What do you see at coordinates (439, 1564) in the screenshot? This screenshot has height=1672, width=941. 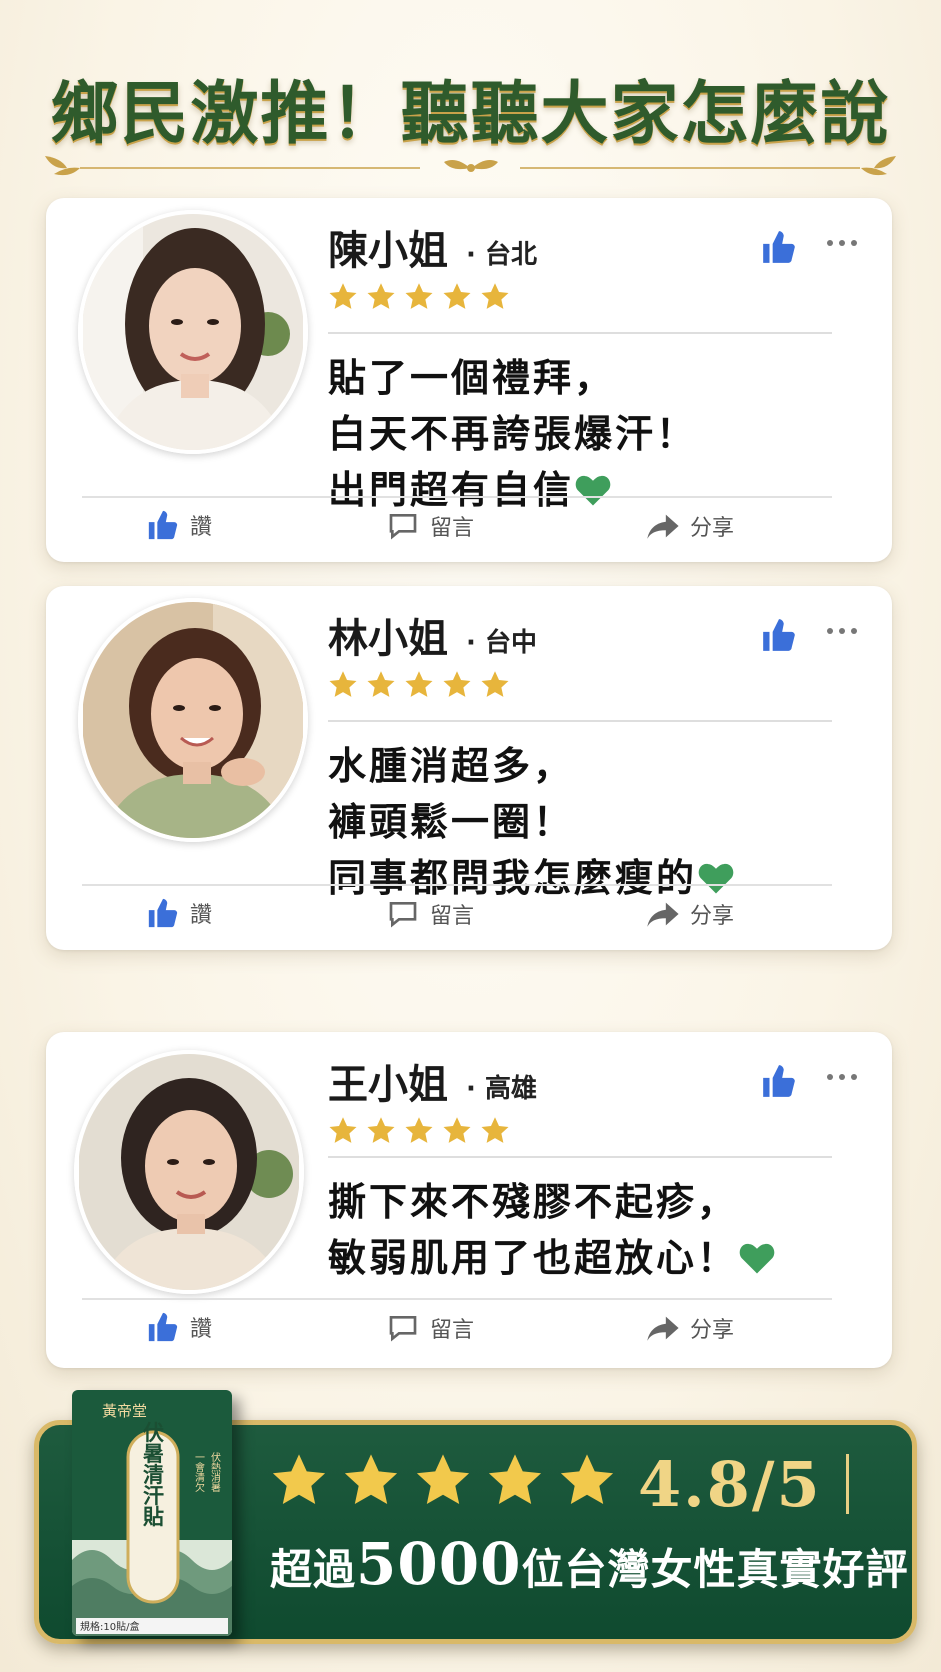 I see `review-count: 5000` at bounding box center [439, 1564].